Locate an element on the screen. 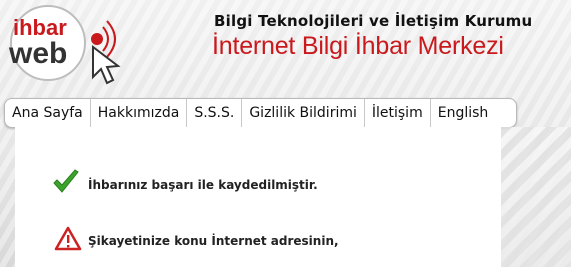 This screenshot has height=267, width=571. decorative-keyboard-background is located at coordinates (536, 197).